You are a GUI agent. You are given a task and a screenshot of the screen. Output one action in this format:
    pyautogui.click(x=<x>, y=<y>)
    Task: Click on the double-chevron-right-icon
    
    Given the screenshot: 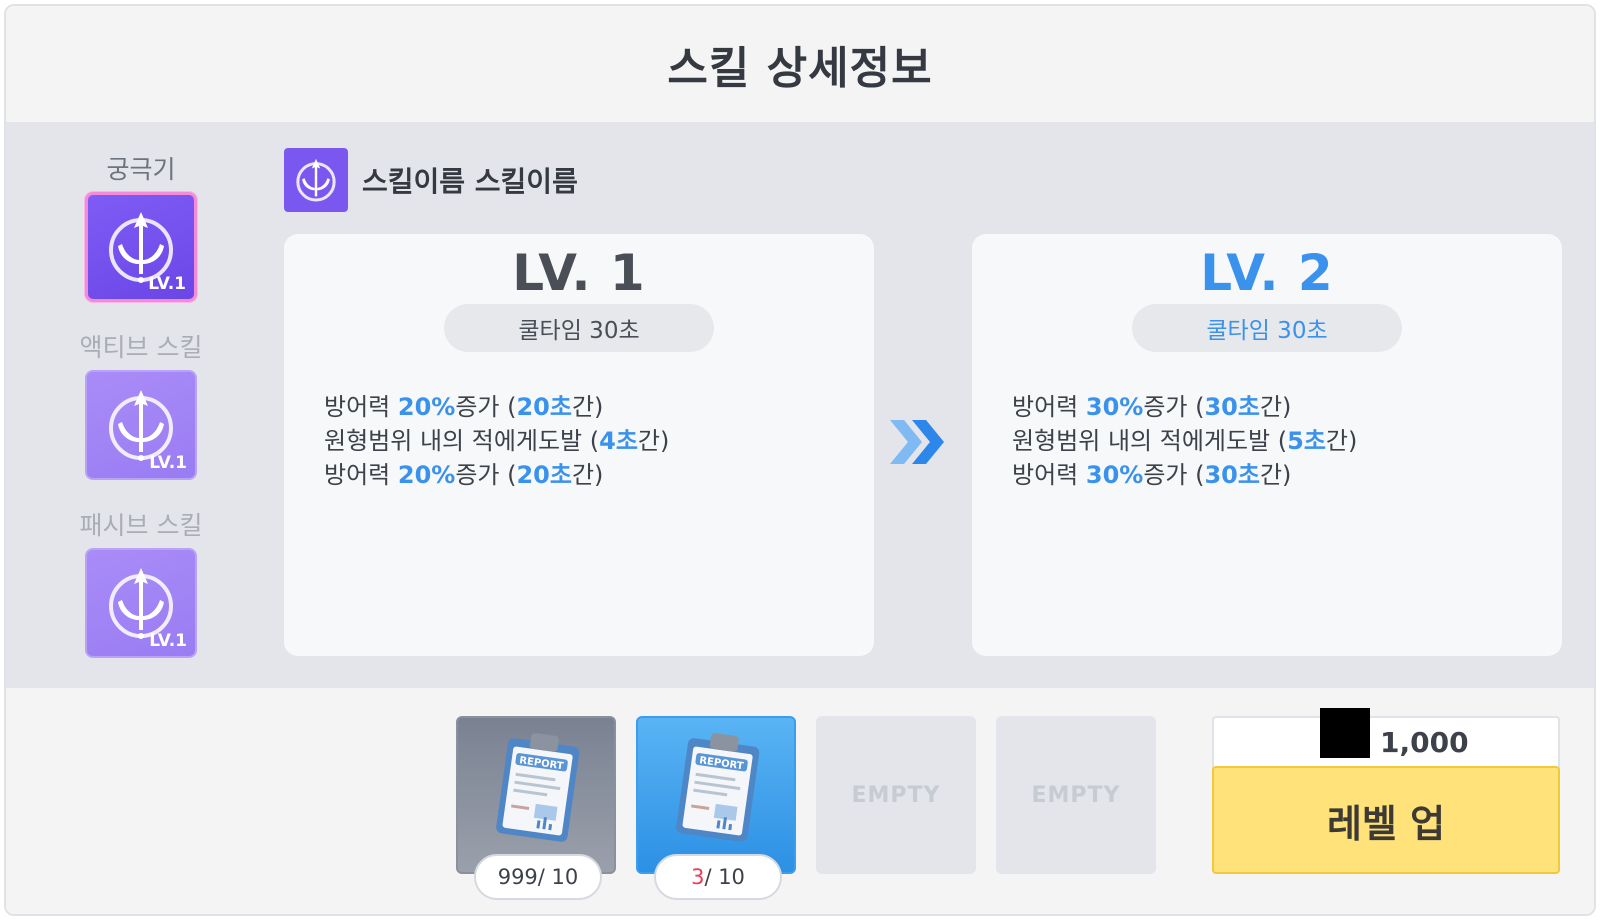 What is the action you would take?
    pyautogui.click(x=917, y=442)
    